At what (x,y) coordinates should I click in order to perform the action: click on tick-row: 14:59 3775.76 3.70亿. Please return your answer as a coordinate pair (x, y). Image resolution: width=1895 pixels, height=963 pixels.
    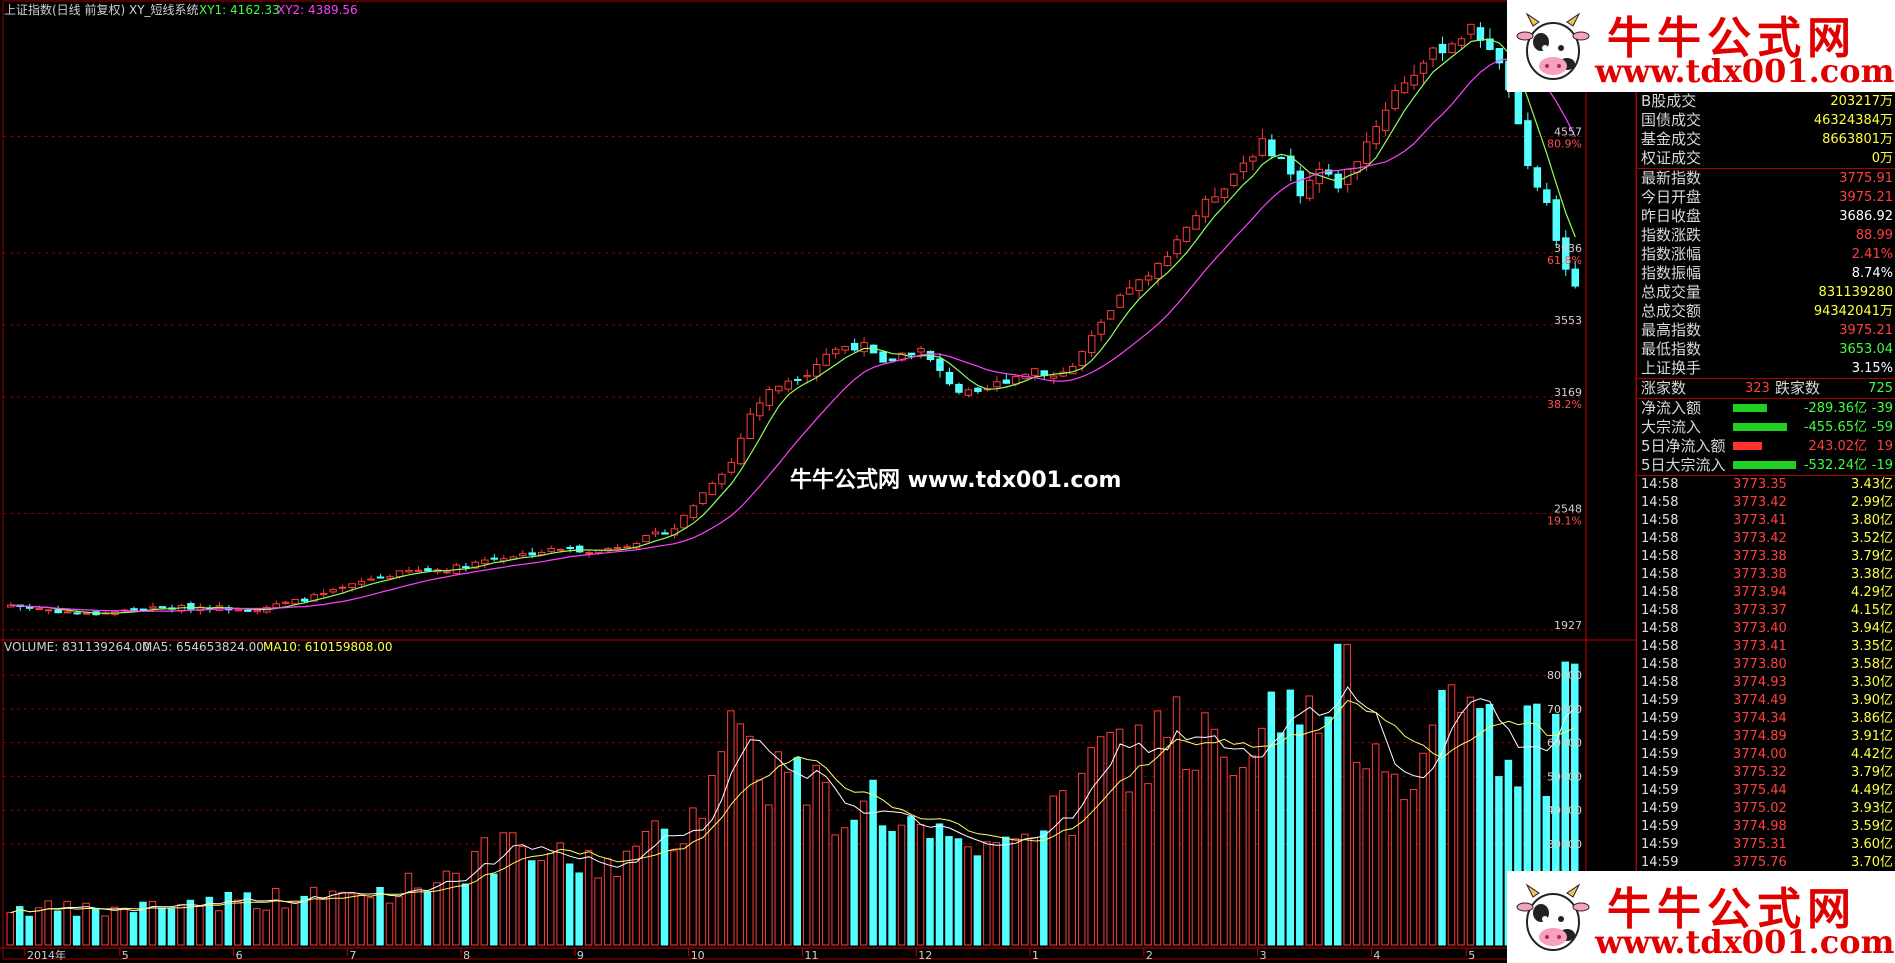
    Looking at the image, I should click on (1766, 863).